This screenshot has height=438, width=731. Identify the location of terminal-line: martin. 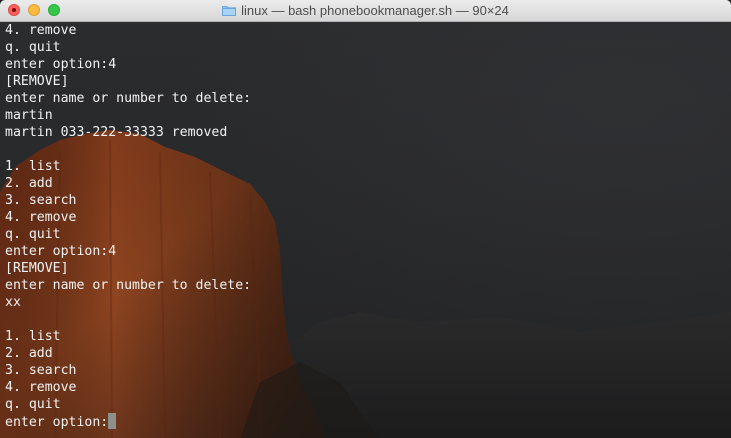
(368, 115).